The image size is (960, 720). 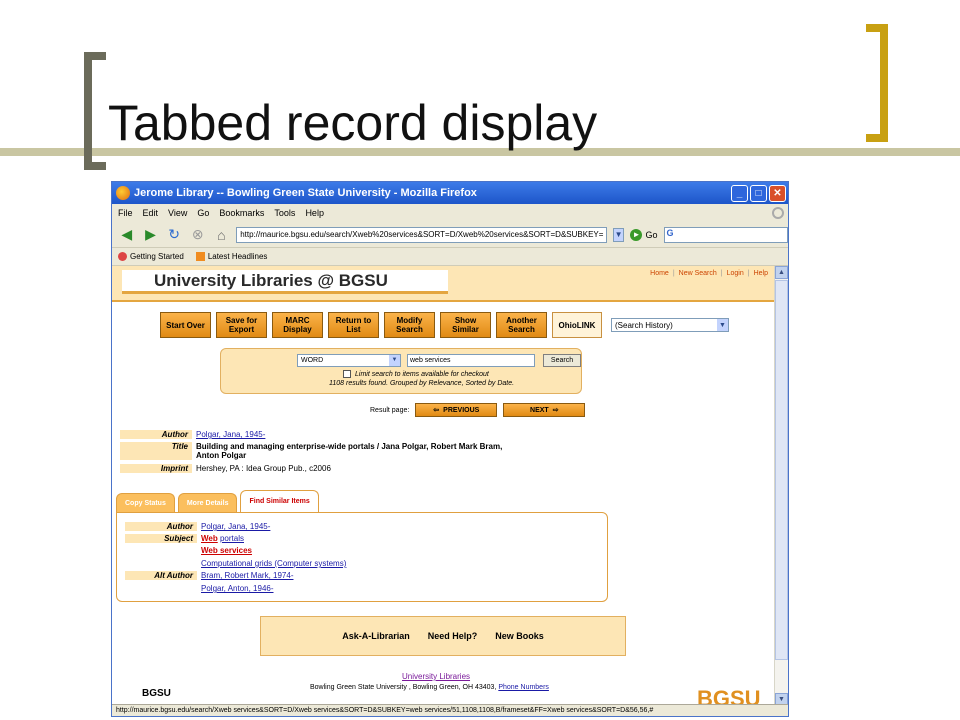 What do you see at coordinates (577, 325) in the screenshot?
I see `ohiolink-button: OhioLINK` at bounding box center [577, 325].